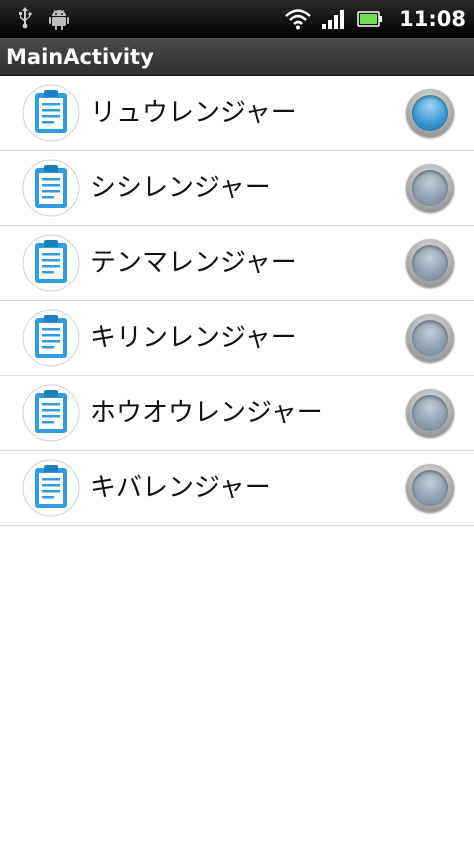  What do you see at coordinates (43, 19) in the screenshot?
I see `status-bar-left` at bounding box center [43, 19].